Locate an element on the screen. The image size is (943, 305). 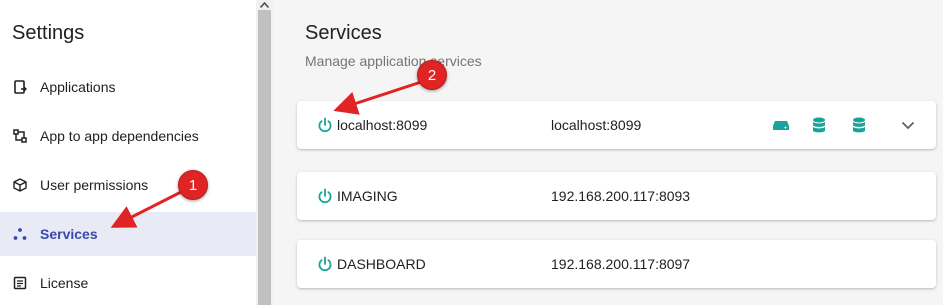
sidebar-item-user-permissions: User permissions is located at coordinates (128, 185).